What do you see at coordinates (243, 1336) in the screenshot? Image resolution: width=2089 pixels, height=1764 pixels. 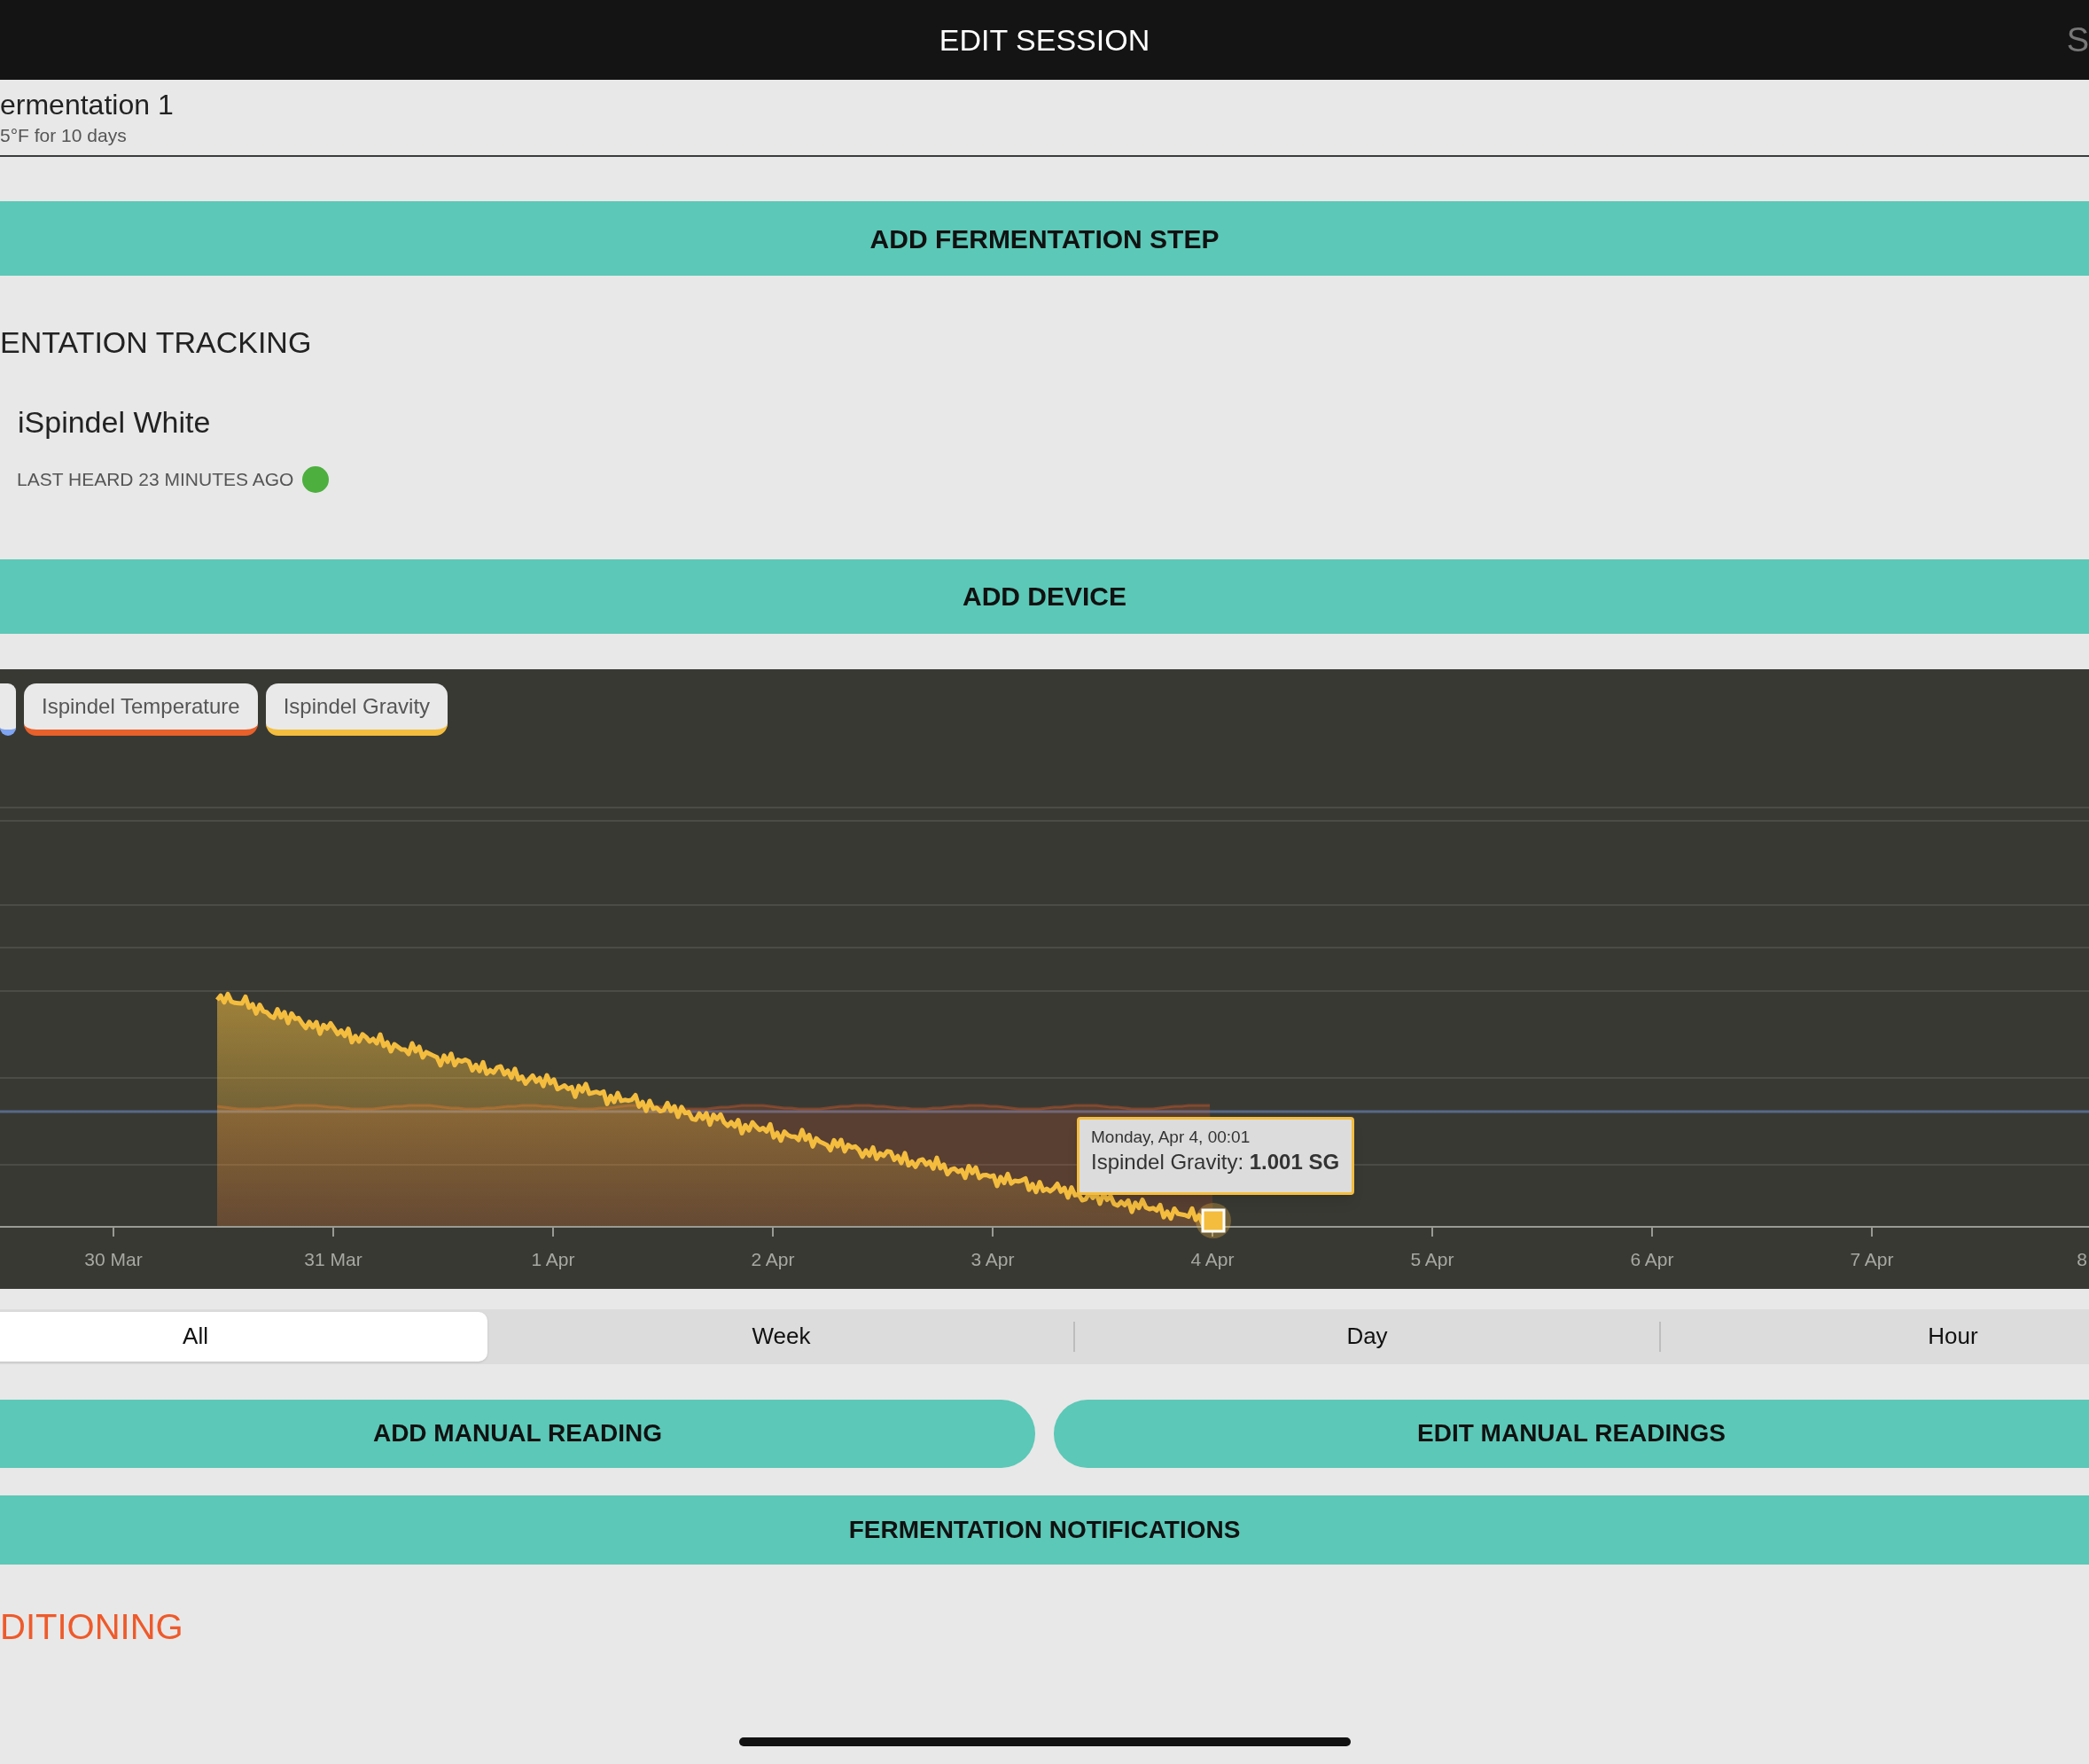 I see `range-tab: All` at bounding box center [243, 1336].